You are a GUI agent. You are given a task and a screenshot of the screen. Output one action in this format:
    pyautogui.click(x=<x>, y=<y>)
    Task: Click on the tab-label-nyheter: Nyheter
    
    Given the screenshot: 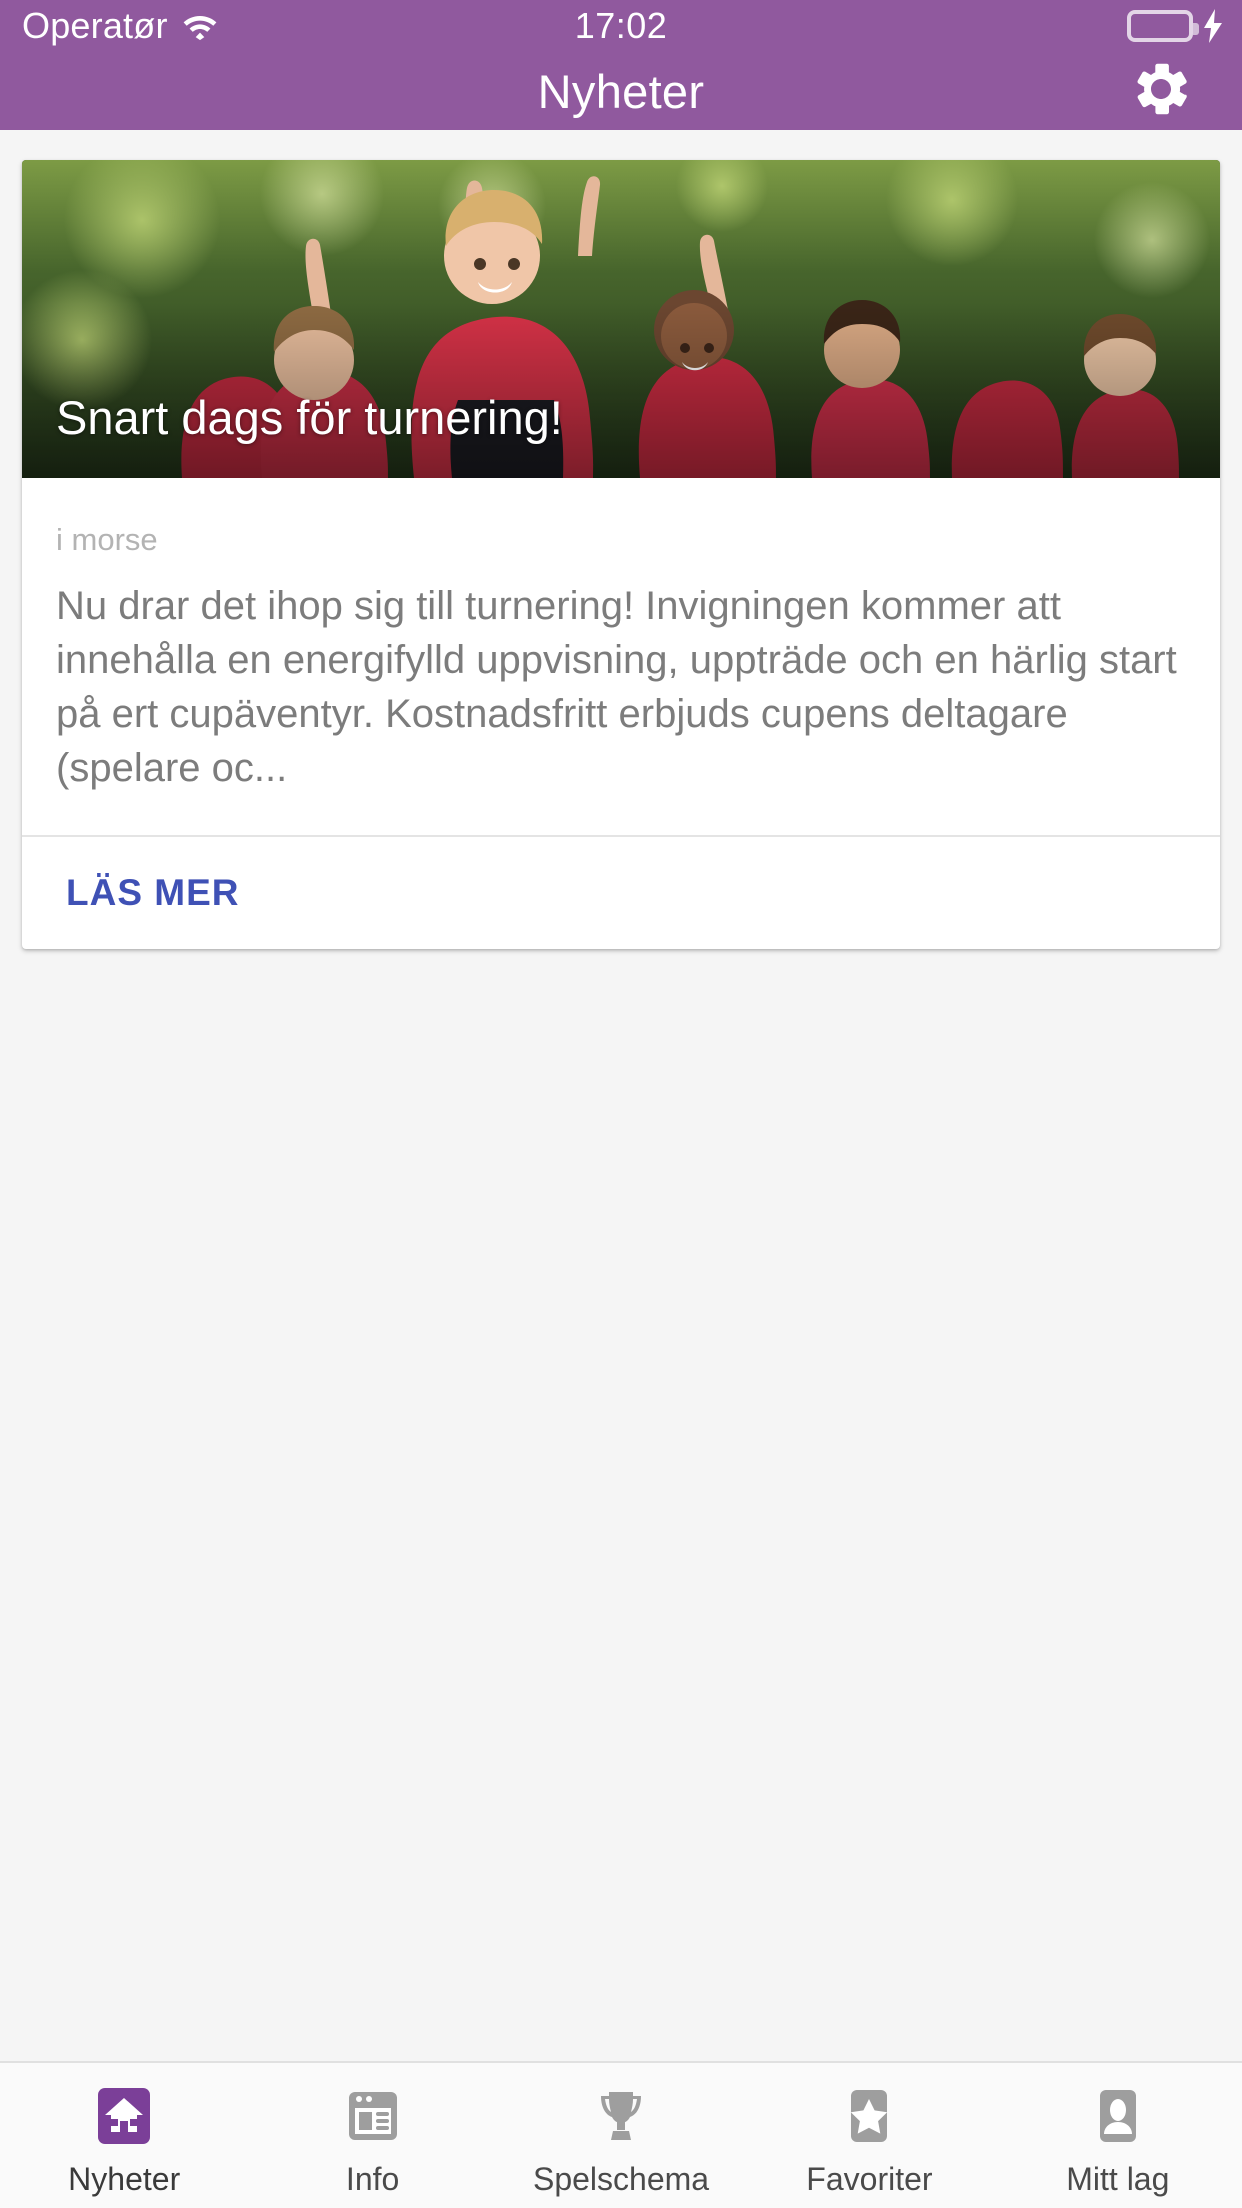 What is the action you would take?
    pyautogui.click(x=124, y=2178)
    